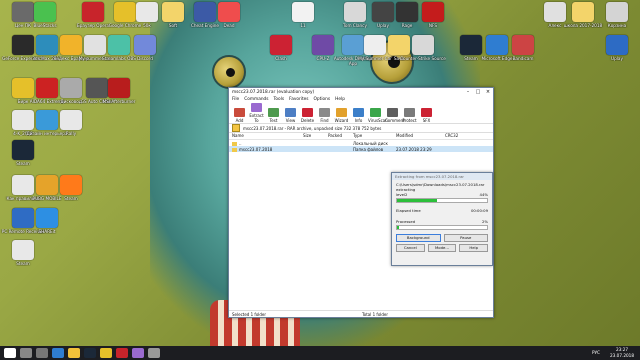 Image resolution: width=640 pixels, height=360 pixels. Describe the element at coordinates (523, 58) in the screenshot. I see `desktop-icon-label: Bandicam` at that location.